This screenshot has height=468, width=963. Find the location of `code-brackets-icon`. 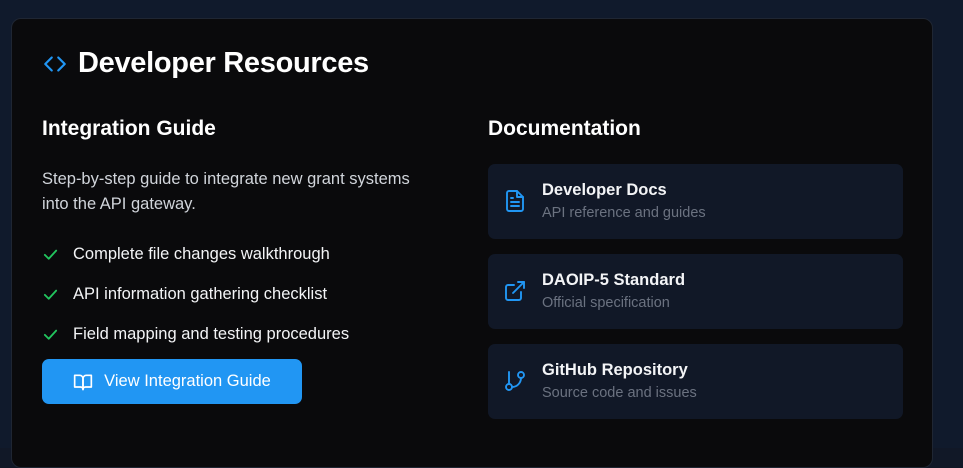

code-brackets-icon is located at coordinates (55, 64).